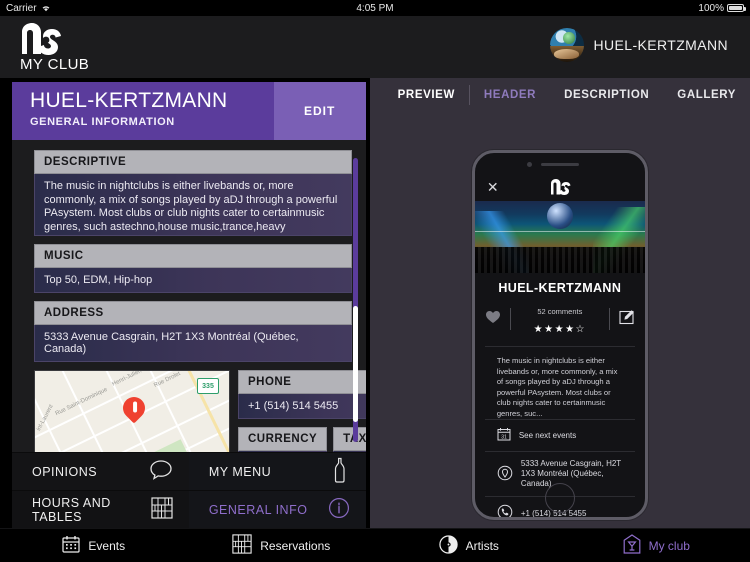 This screenshot has height=562, width=750. Describe the element at coordinates (559, 237) in the screenshot. I see `nightclub-photo` at that location.